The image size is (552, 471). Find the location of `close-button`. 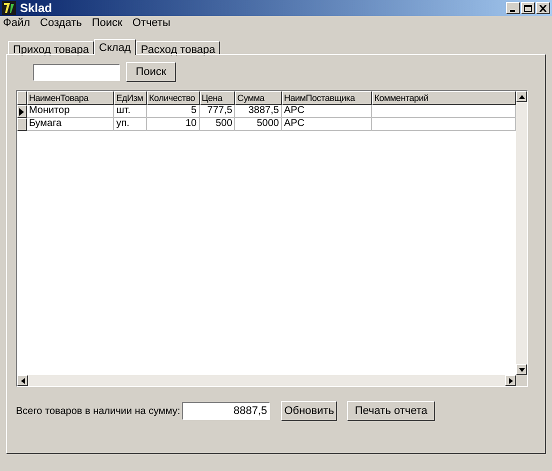

close-button is located at coordinates (543, 8).